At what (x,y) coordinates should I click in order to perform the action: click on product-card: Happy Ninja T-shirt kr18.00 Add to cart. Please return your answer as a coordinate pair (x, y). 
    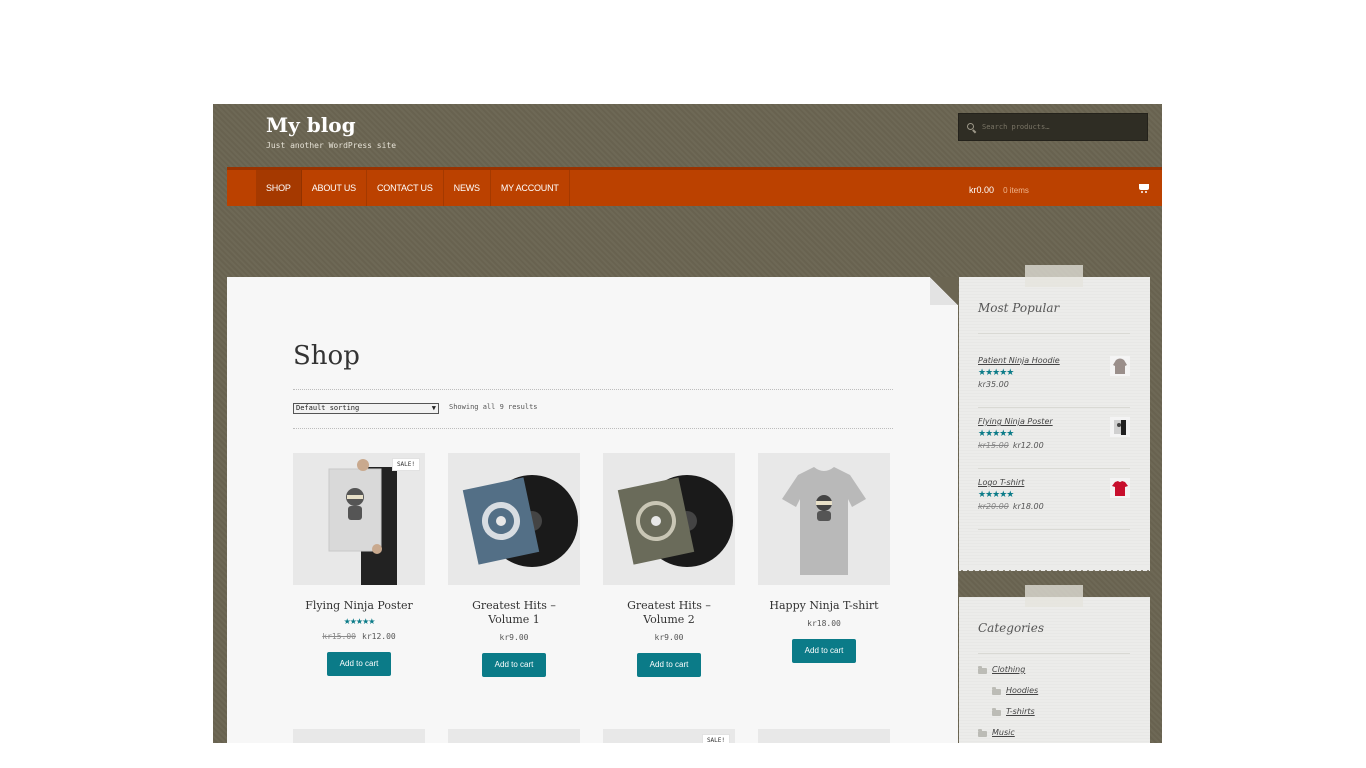
    Looking at the image, I should click on (824, 558).